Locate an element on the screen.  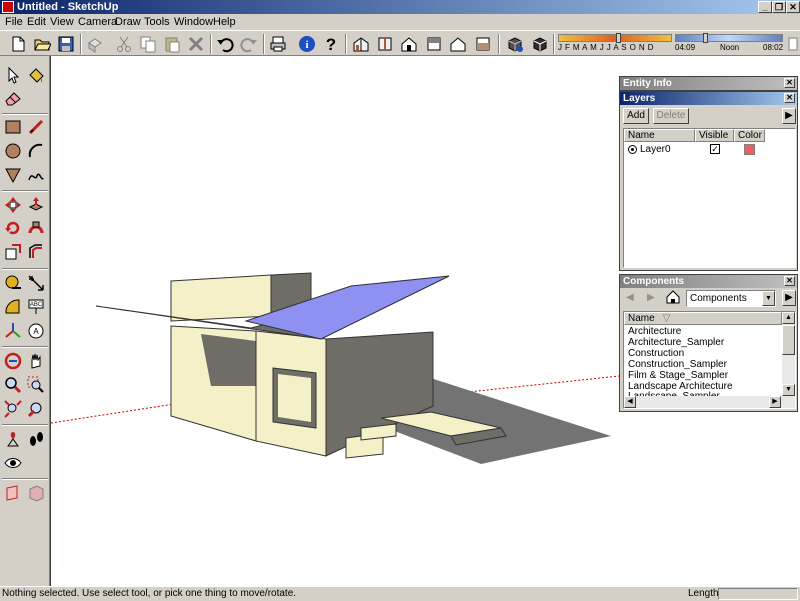
menu-tools: Tools is located at coordinates (157, 22).